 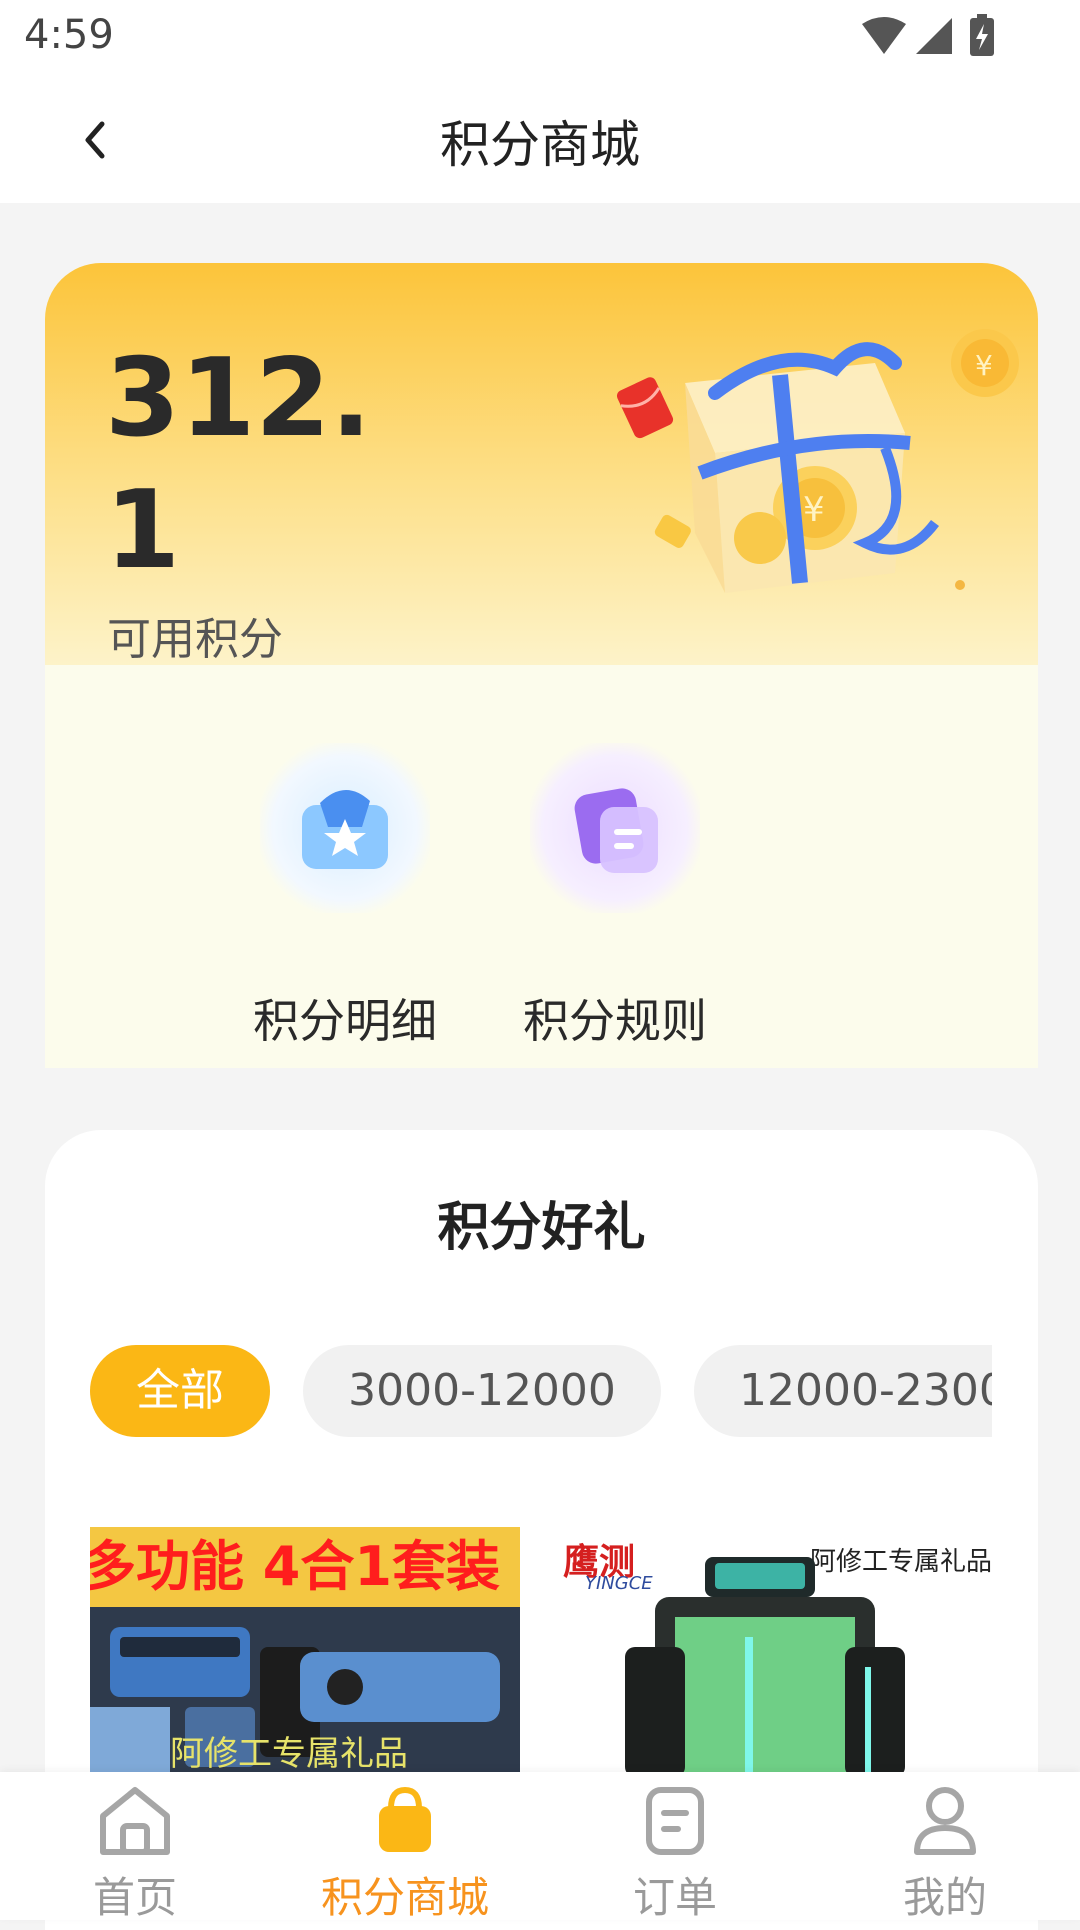 I want to click on filter-chip-3000-12000: 3000-12000, so click(x=482, y=1391).